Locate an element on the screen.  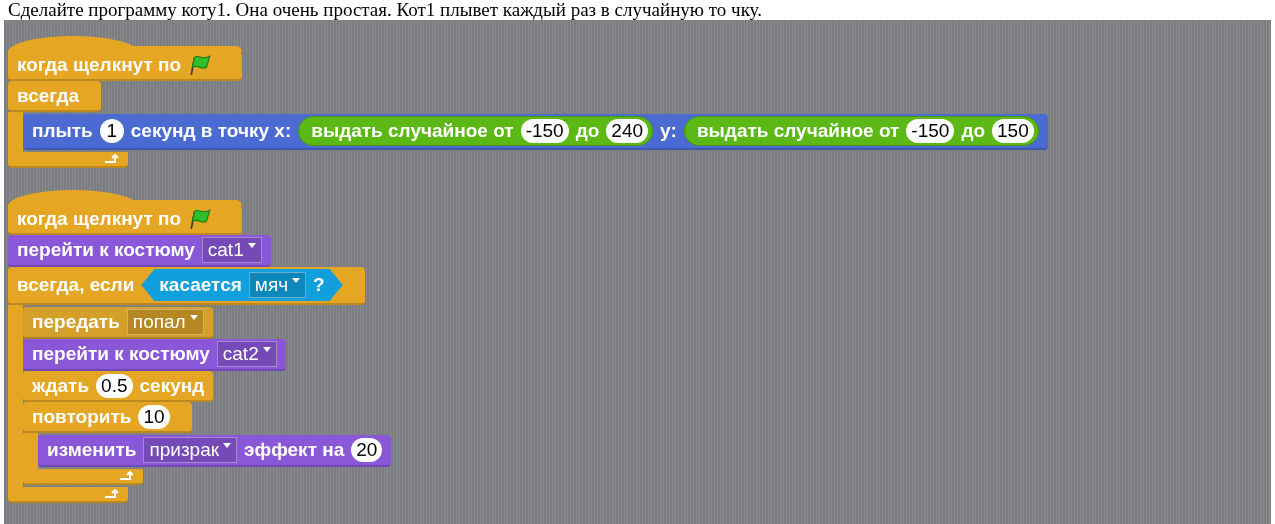
block-label: ждать is located at coordinates (61, 385).